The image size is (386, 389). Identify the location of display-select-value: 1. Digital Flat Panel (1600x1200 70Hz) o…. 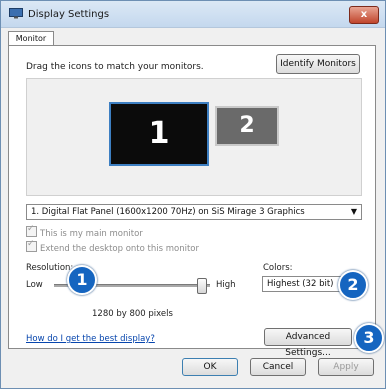
(168, 212).